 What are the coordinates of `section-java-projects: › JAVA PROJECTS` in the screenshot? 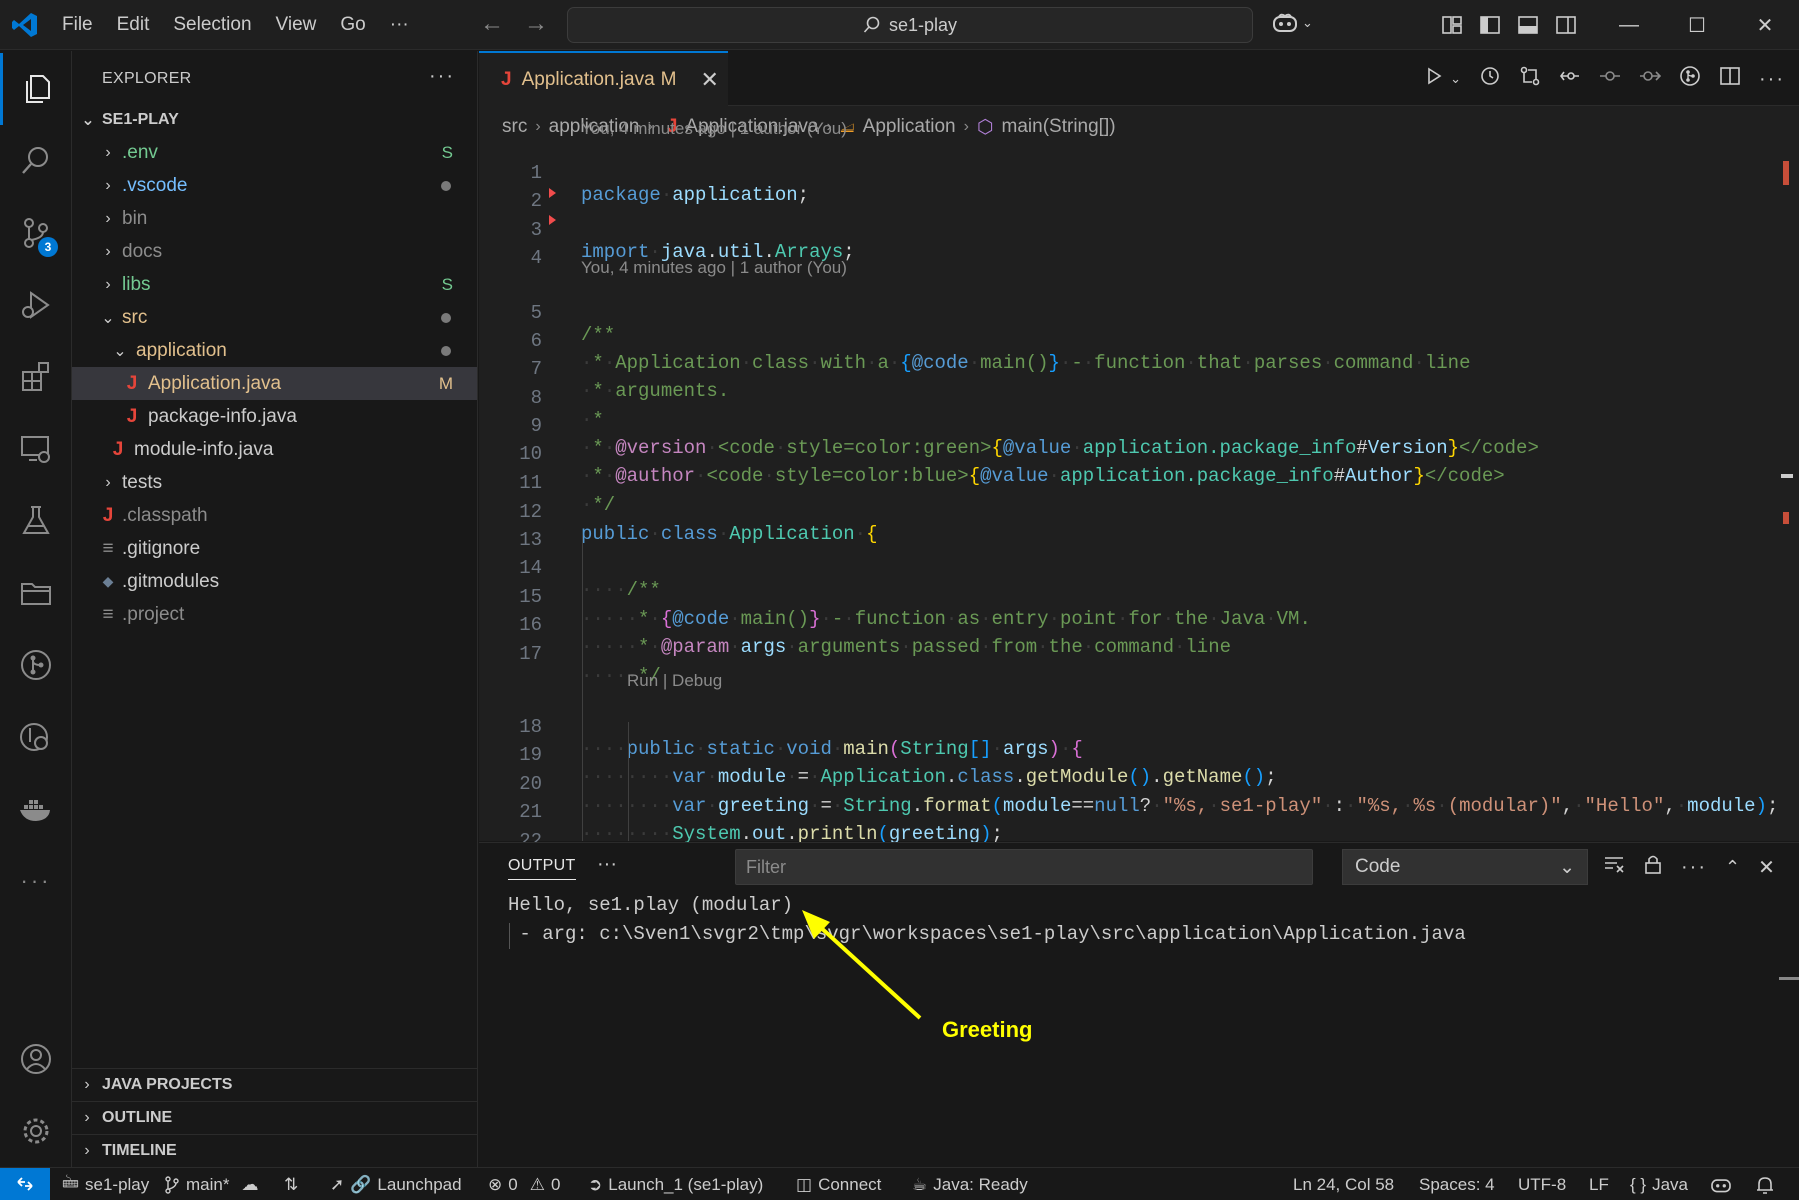 It's located at (274, 1084).